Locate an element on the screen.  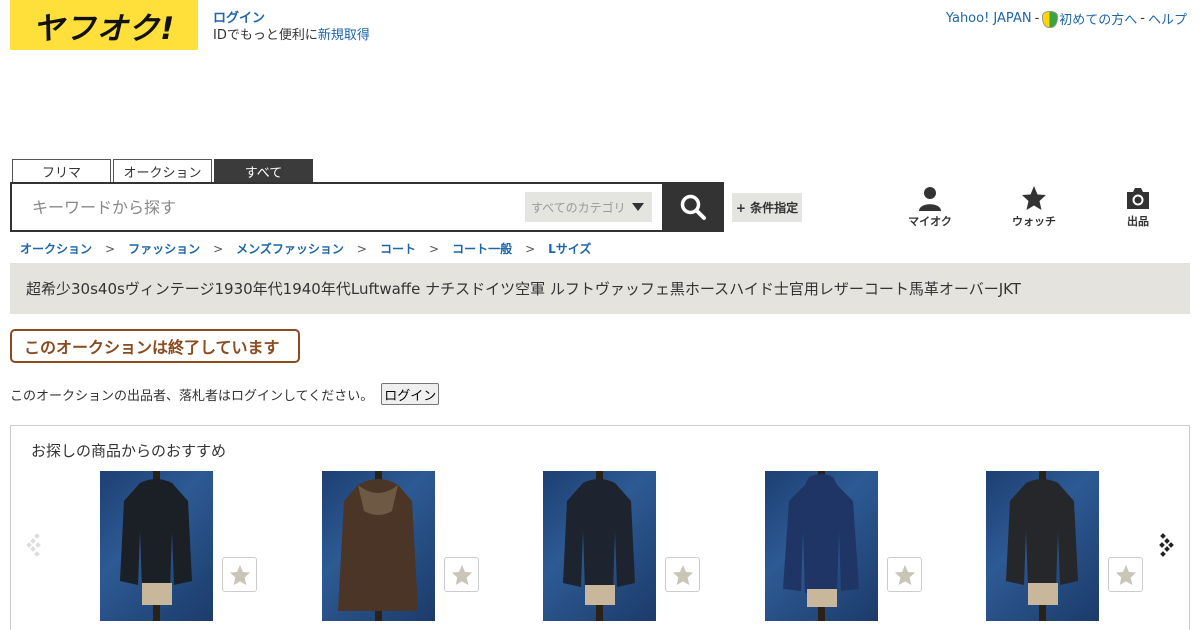
category-select-value: すべてのカテゴリ is located at coordinates (578, 207).